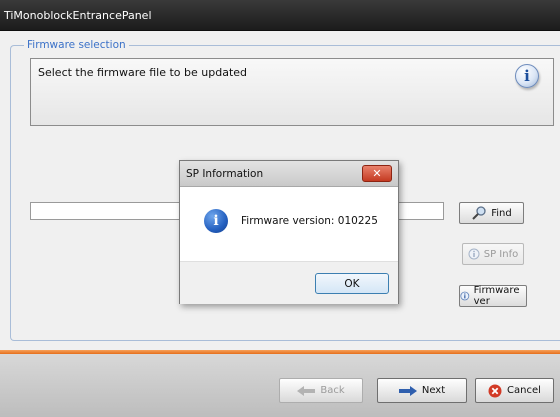  Describe the element at coordinates (225, 174) in the screenshot. I see `dialog-title: SP Information` at that location.